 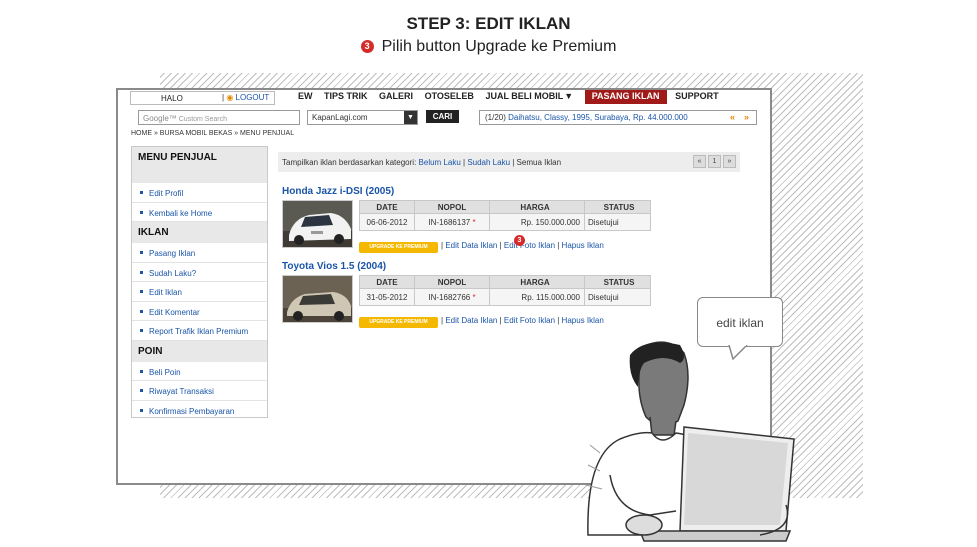 What do you see at coordinates (362, 117) in the screenshot?
I see `site-select: KapanLagi.com ▼` at bounding box center [362, 117].